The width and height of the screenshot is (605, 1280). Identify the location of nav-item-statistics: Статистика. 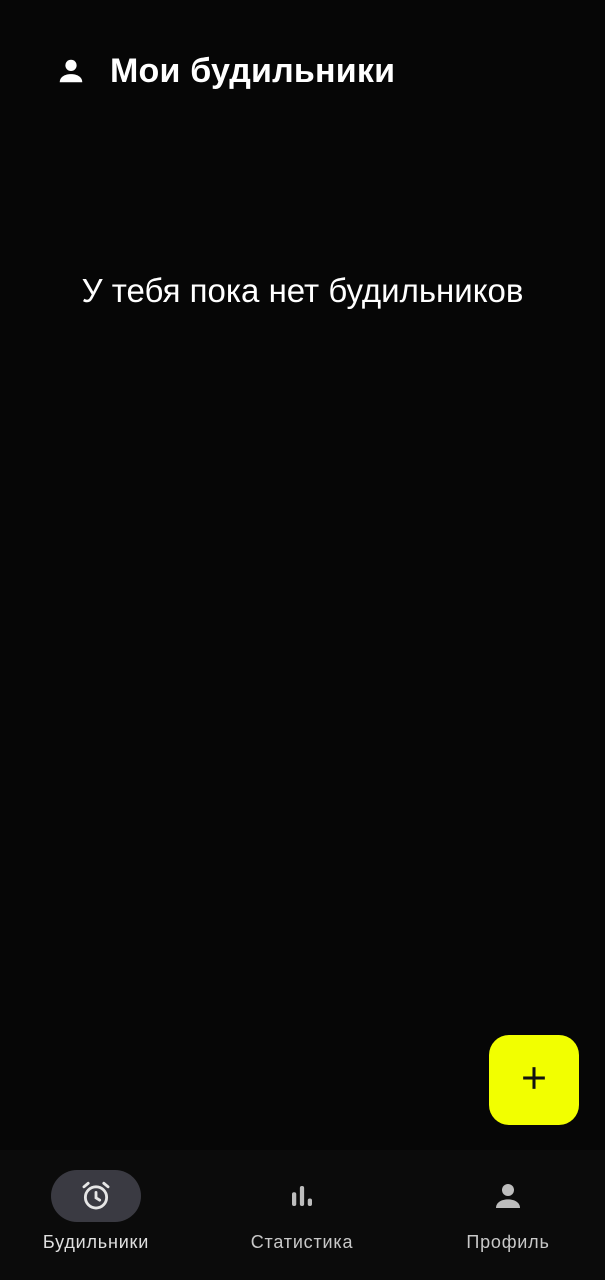
(302, 1220).